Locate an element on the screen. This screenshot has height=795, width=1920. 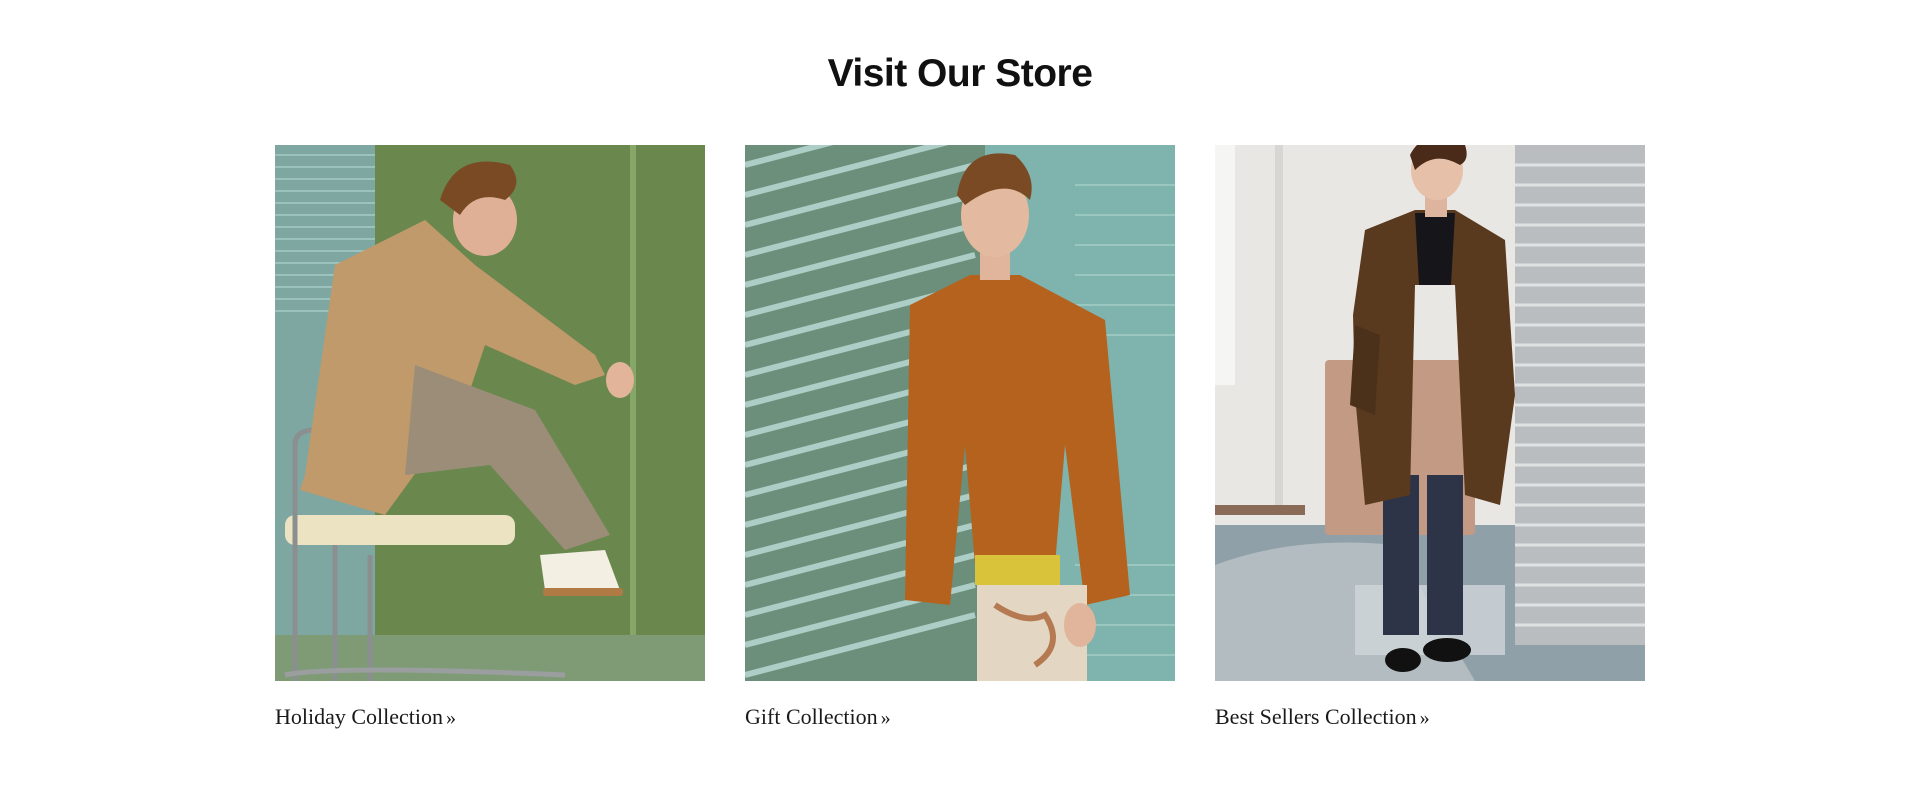
section-title: Visit Our Store is located at coordinates (960, 73).